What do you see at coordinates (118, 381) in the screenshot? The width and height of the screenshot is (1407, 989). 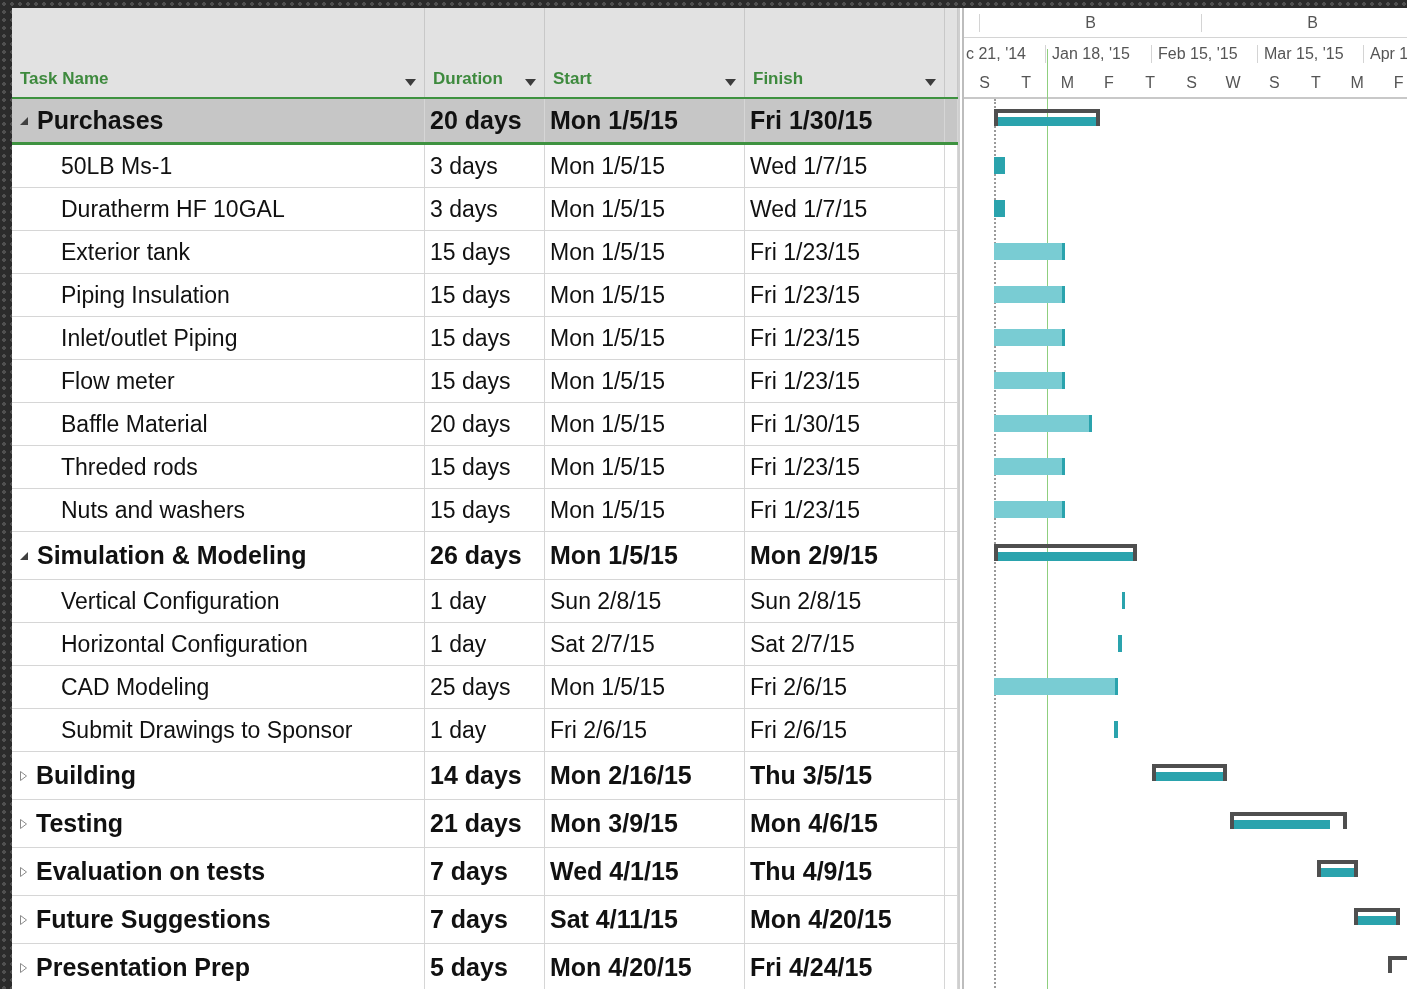 I see `task-name: Flow meter` at bounding box center [118, 381].